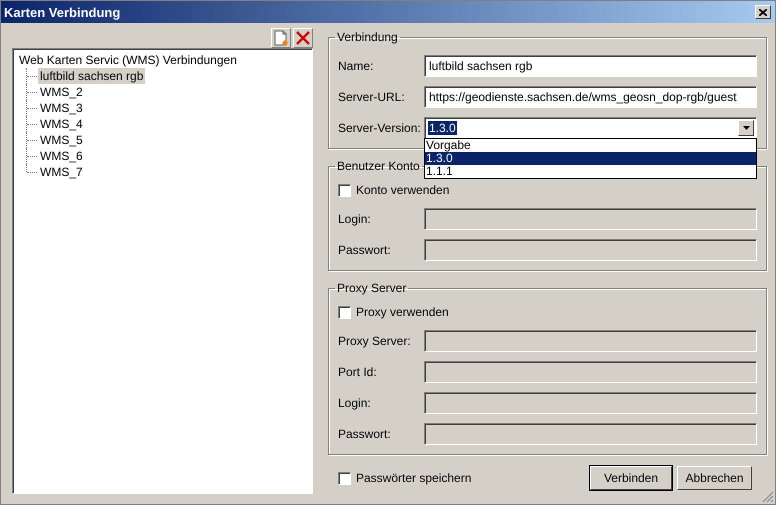 This screenshot has width=776, height=505. Describe the element at coordinates (590, 97) in the screenshot. I see `input-field: https://geodienste.sachsen.de/wms_geosn_dop-rgb/guest` at that location.